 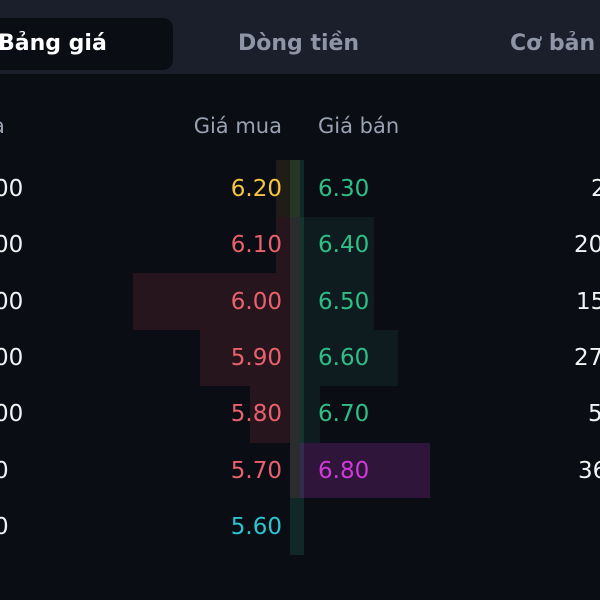 I want to click on sell-volume-cell: 20, so click(x=587, y=245).